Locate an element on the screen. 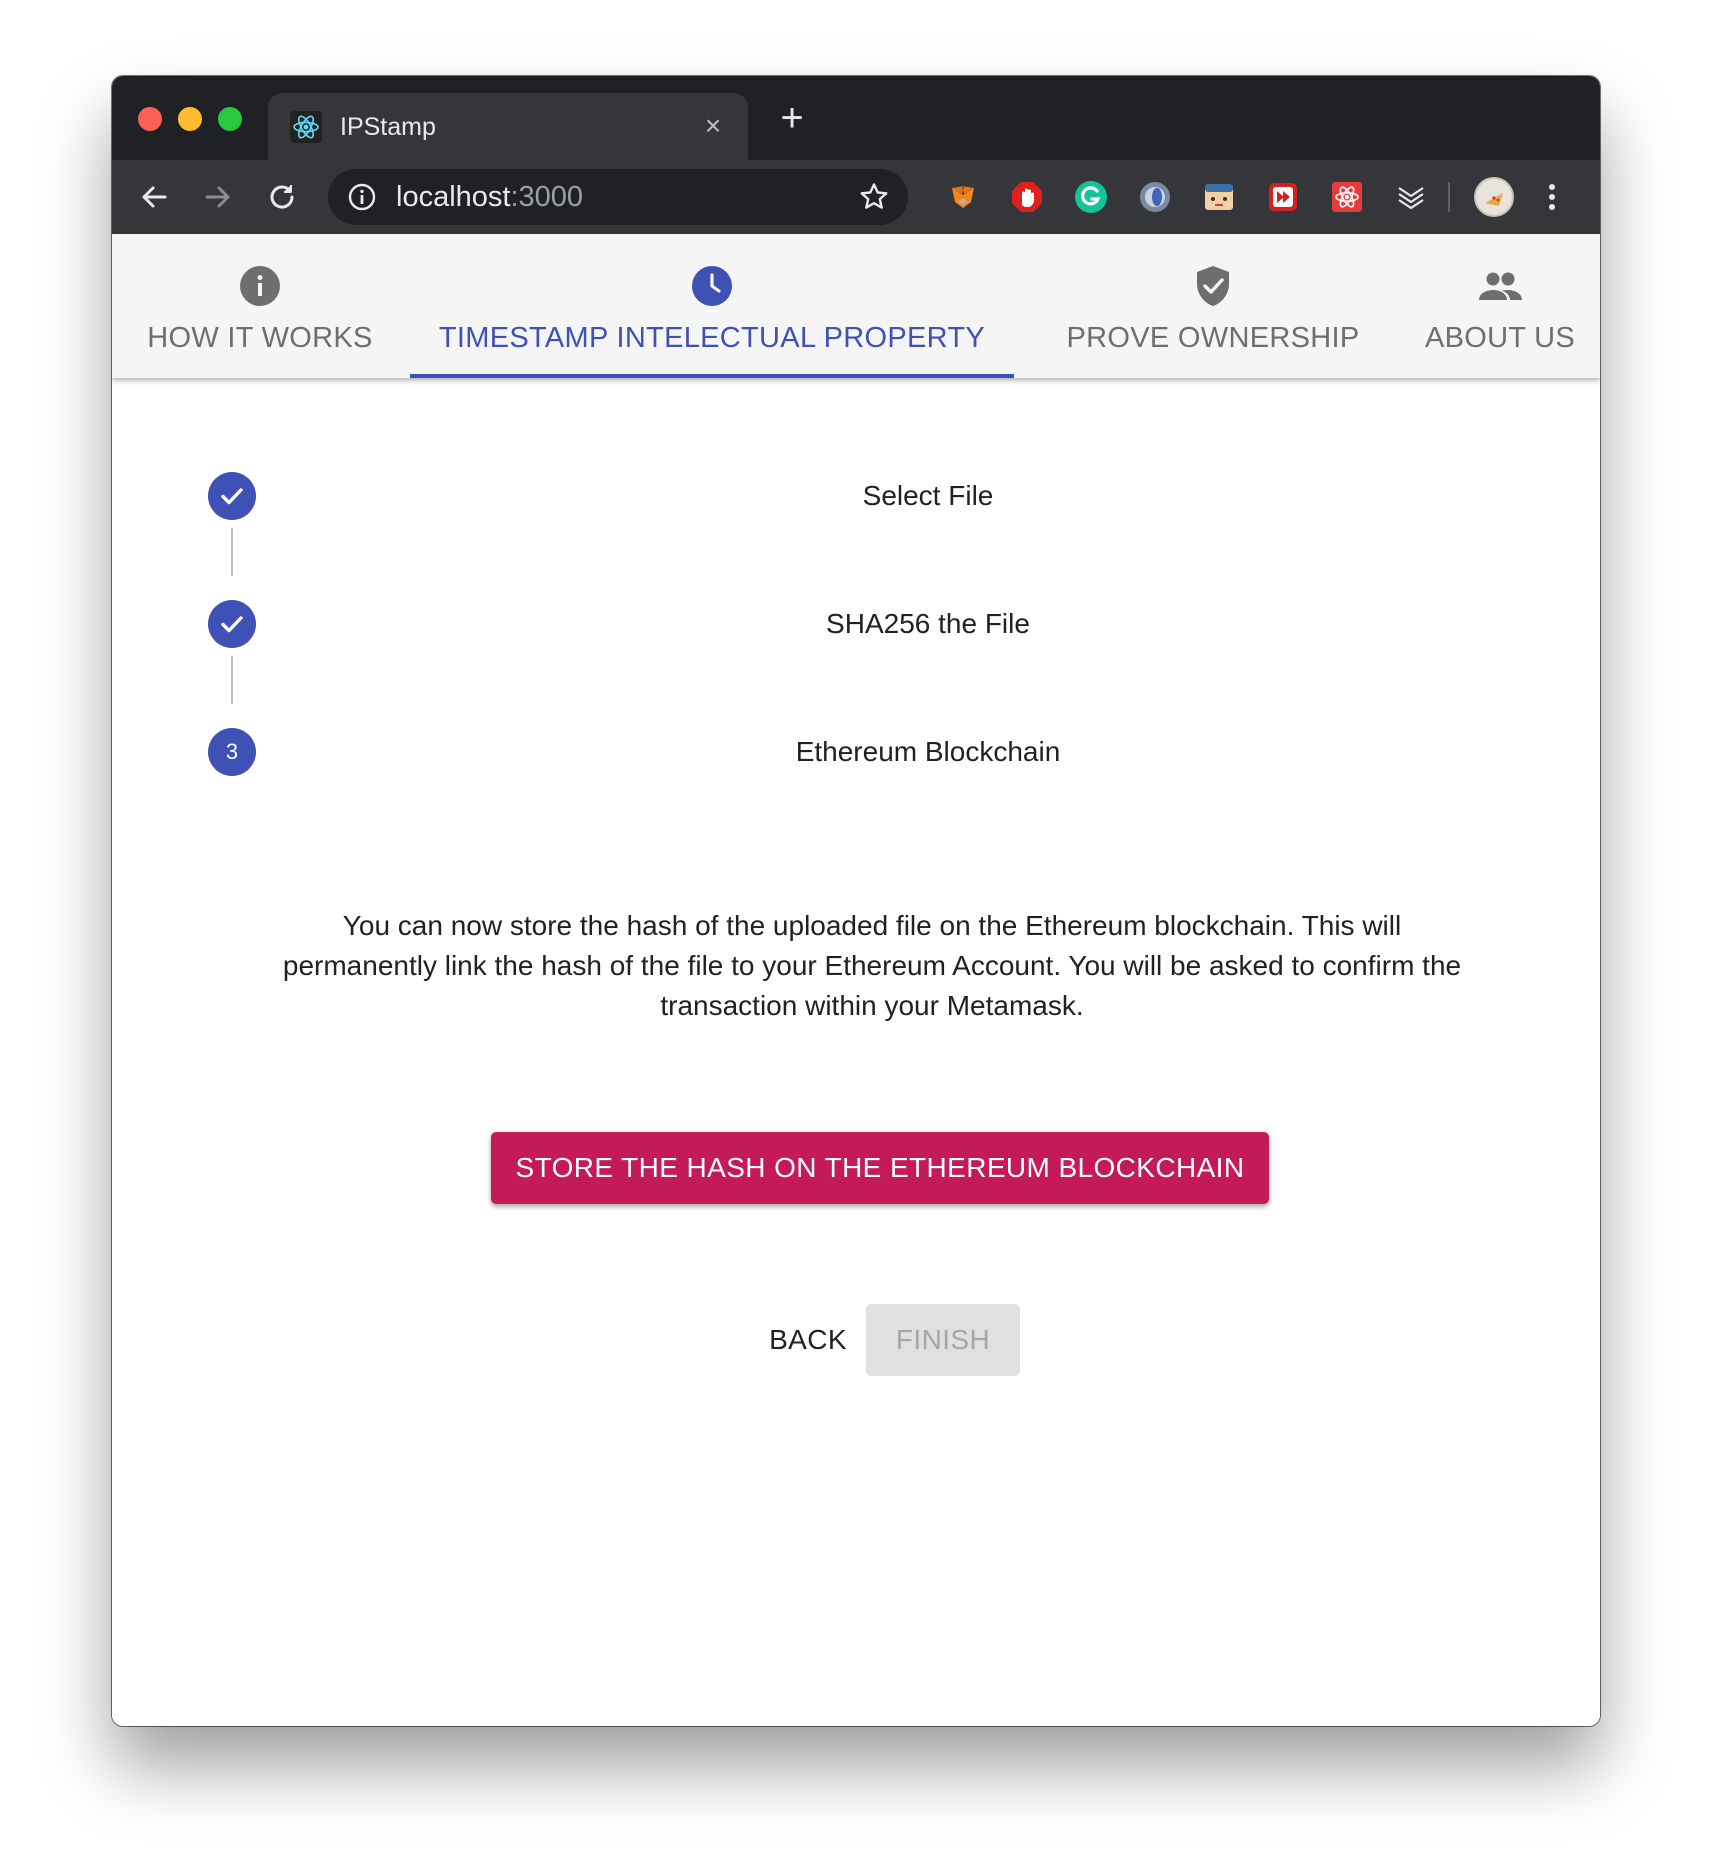  step-3-number: 3 is located at coordinates (232, 752).